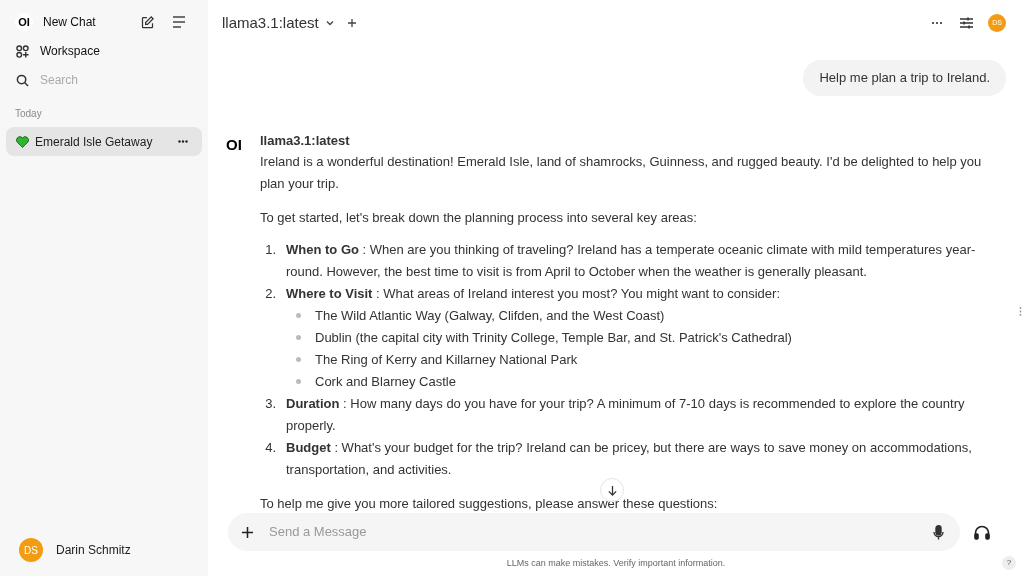 The width and height of the screenshot is (1024, 576). I want to click on list-number: 1., so click(270, 249).